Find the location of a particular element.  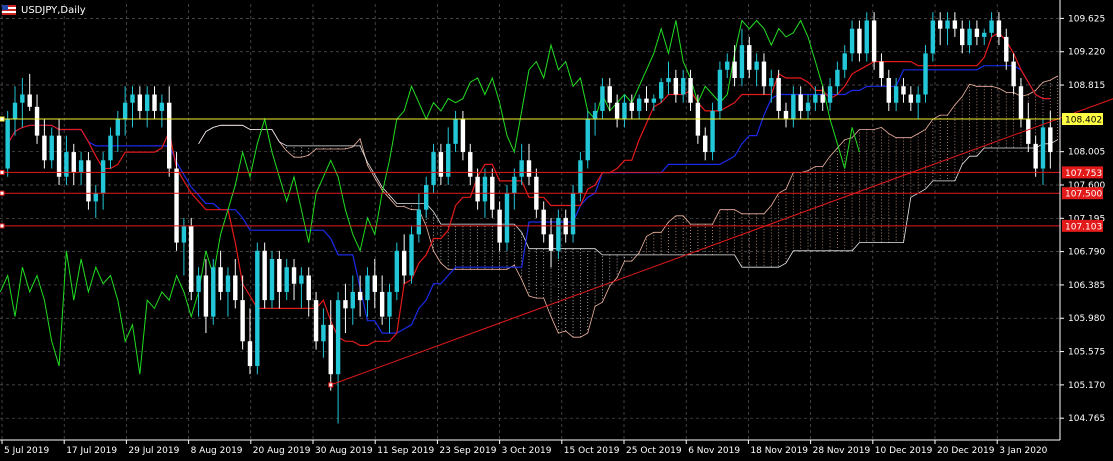

time-tick-label: 6 Nov 2019 is located at coordinates (714, 451).